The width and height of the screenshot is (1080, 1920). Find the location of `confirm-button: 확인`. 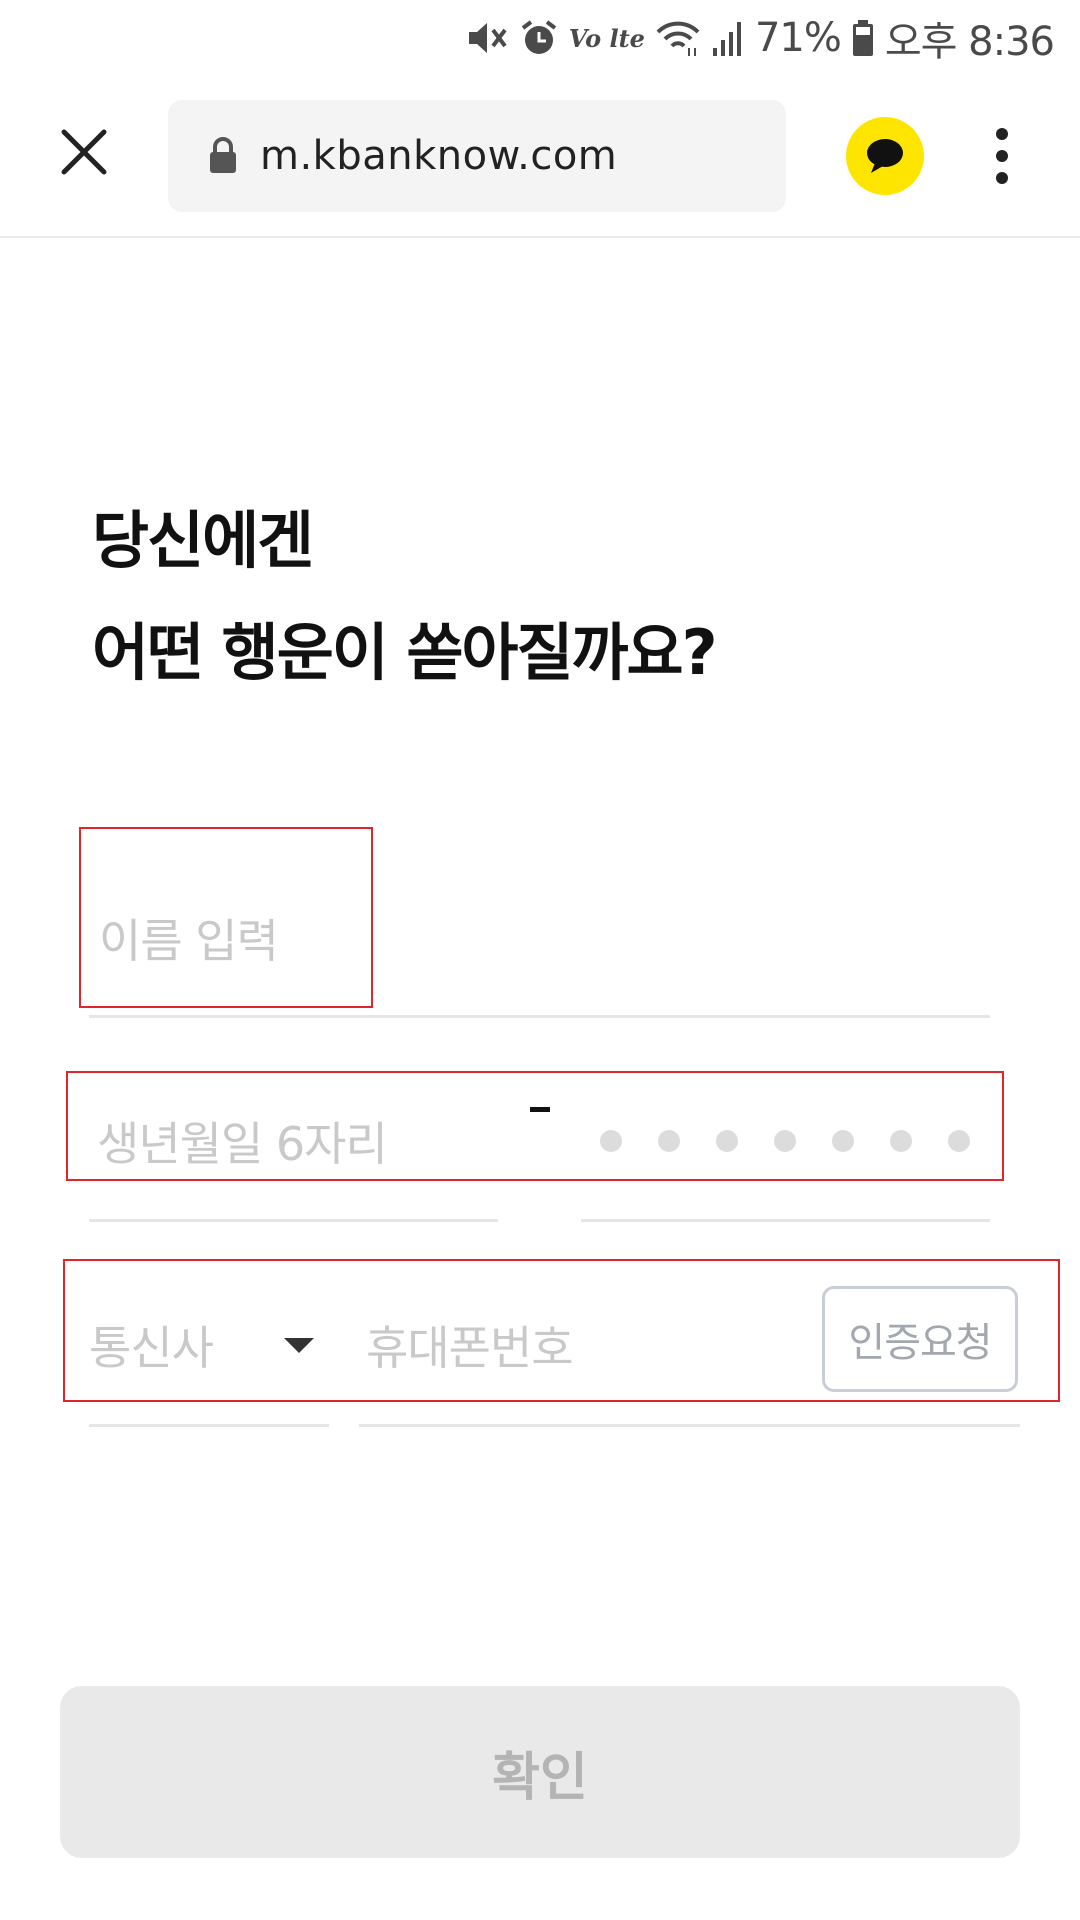

confirm-button: 확인 is located at coordinates (540, 1772).